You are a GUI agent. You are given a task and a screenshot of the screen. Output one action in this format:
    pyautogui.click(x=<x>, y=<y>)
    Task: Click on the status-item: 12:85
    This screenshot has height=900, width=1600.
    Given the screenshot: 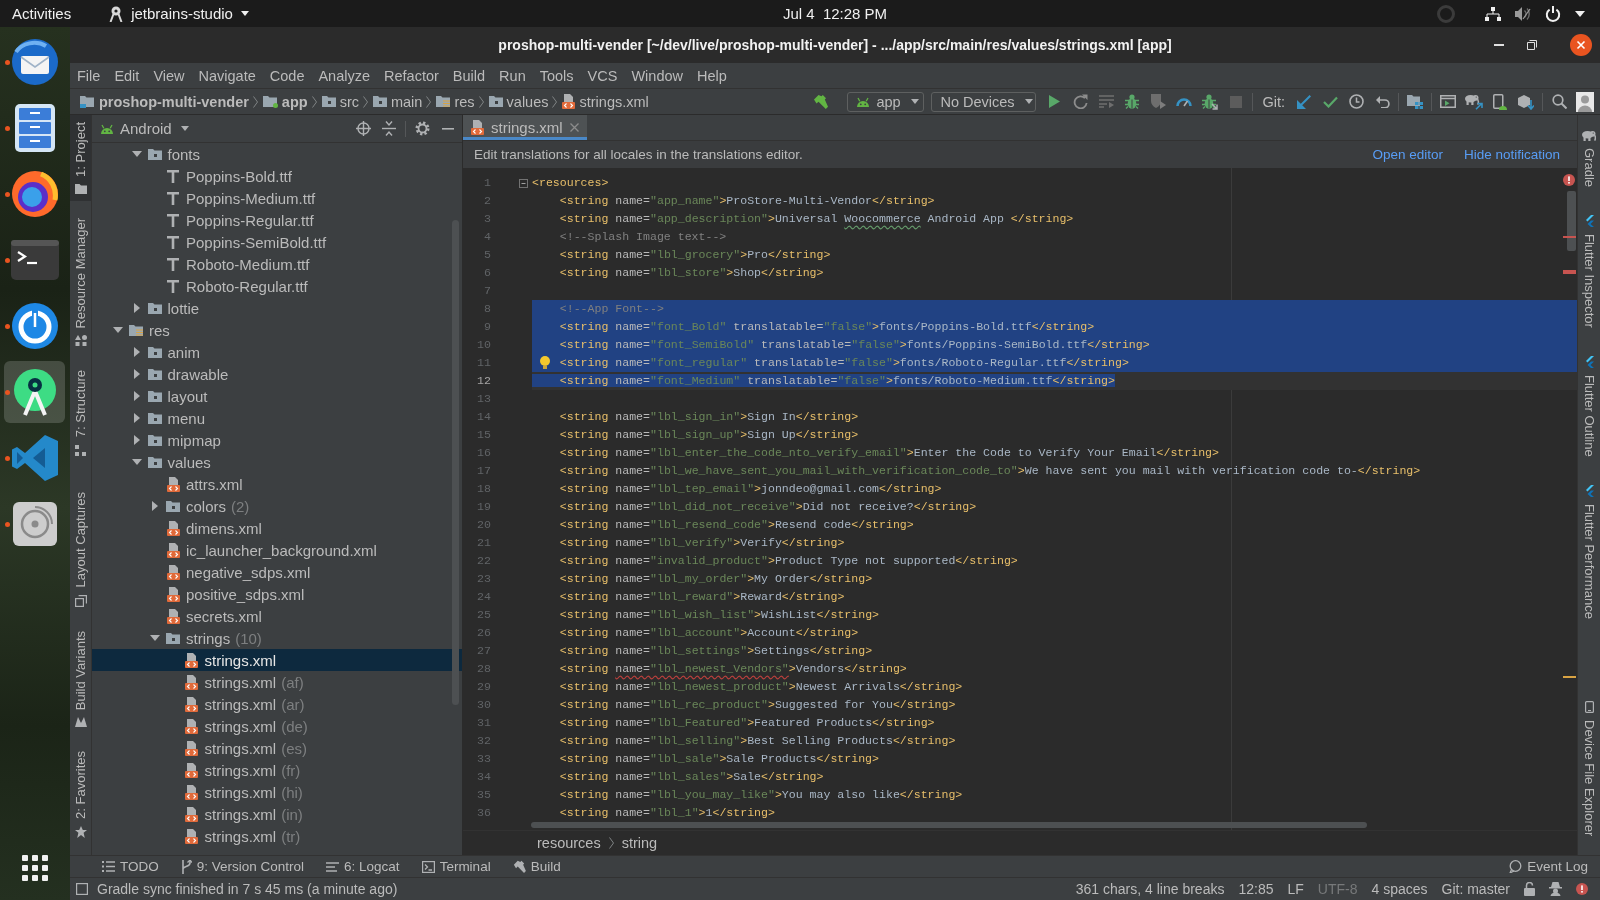 What is the action you would take?
    pyautogui.click(x=1256, y=889)
    